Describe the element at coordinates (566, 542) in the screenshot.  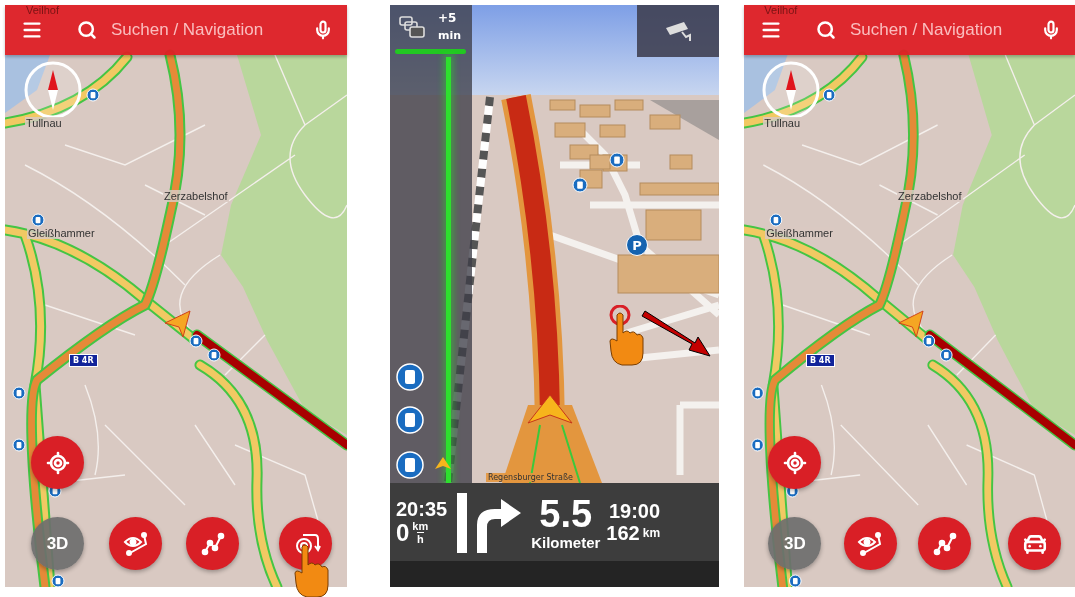
I see `distance-unit: Kilometer` at that location.